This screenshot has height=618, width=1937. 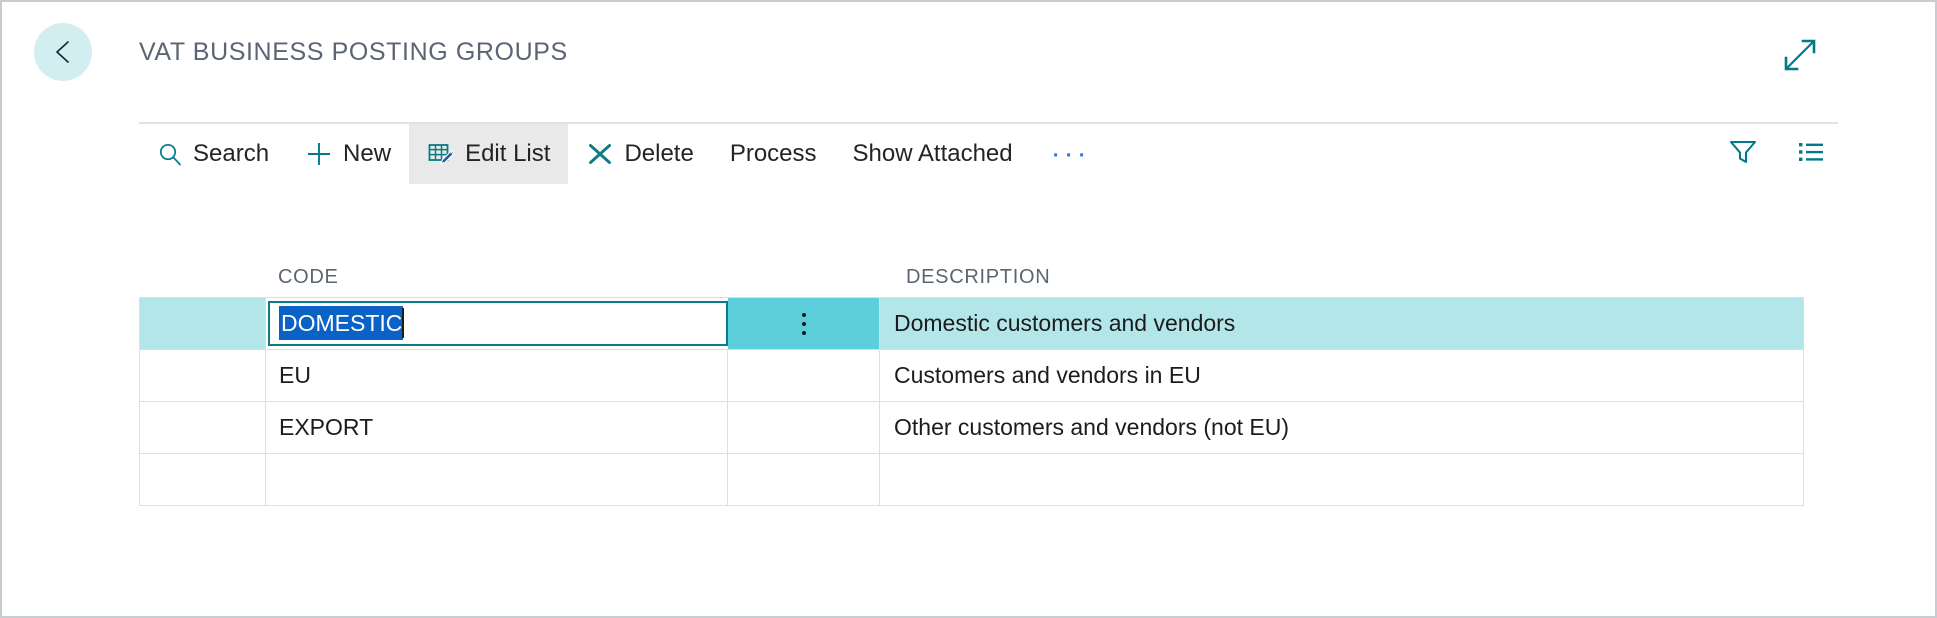 I want to click on list-view-icon, so click(x=1811, y=154).